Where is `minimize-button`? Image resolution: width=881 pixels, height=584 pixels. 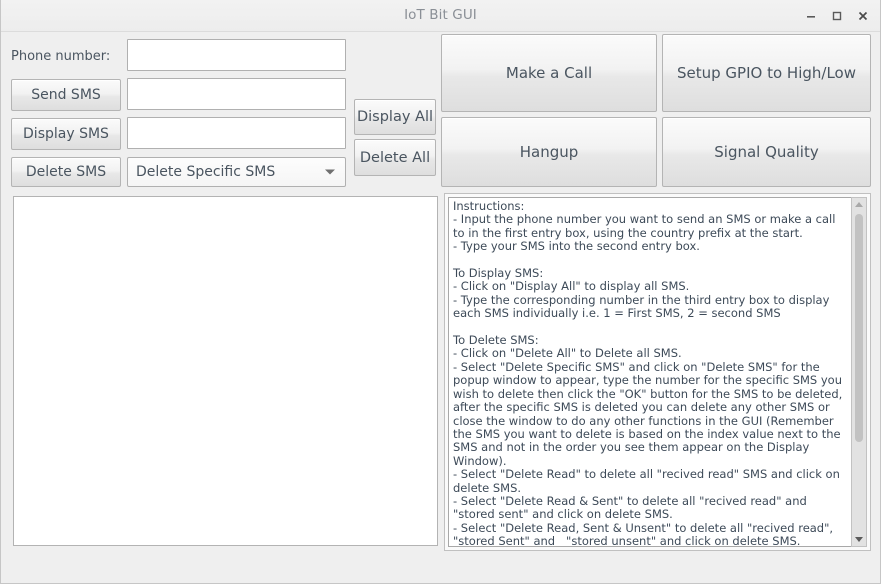 minimize-button is located at coordinates (811, 15).